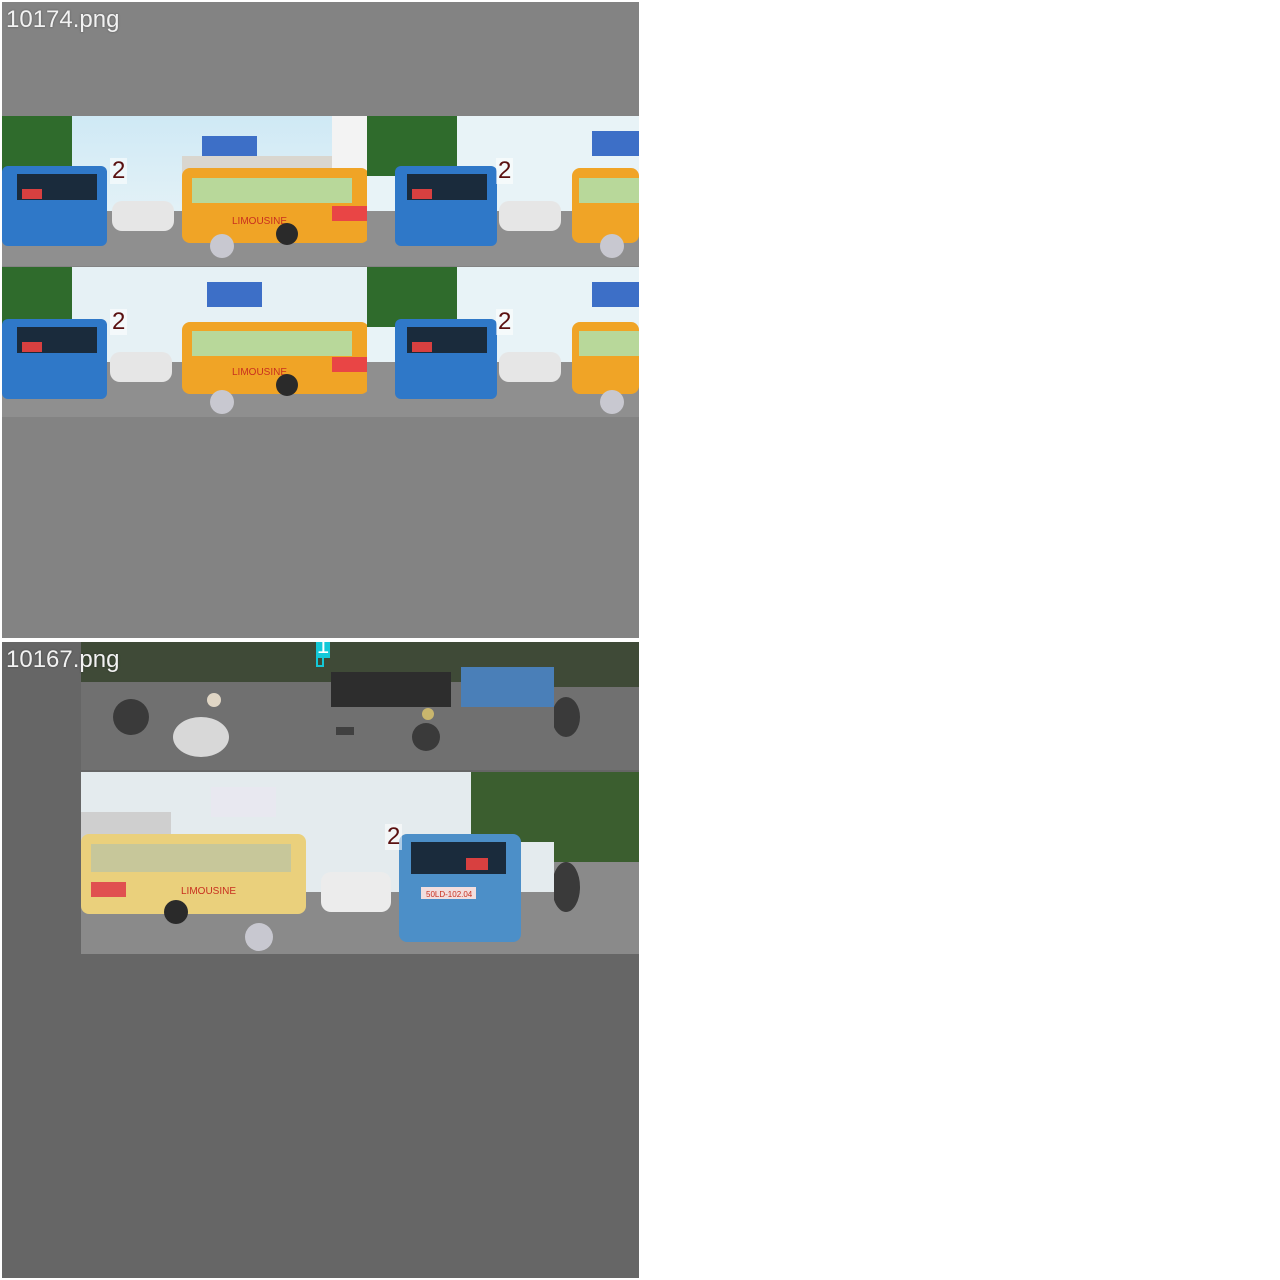  Describe the element at coordinates (449, 894) in the screenshot. I see `bus-plate-text: 50LD-102.04` at that location.